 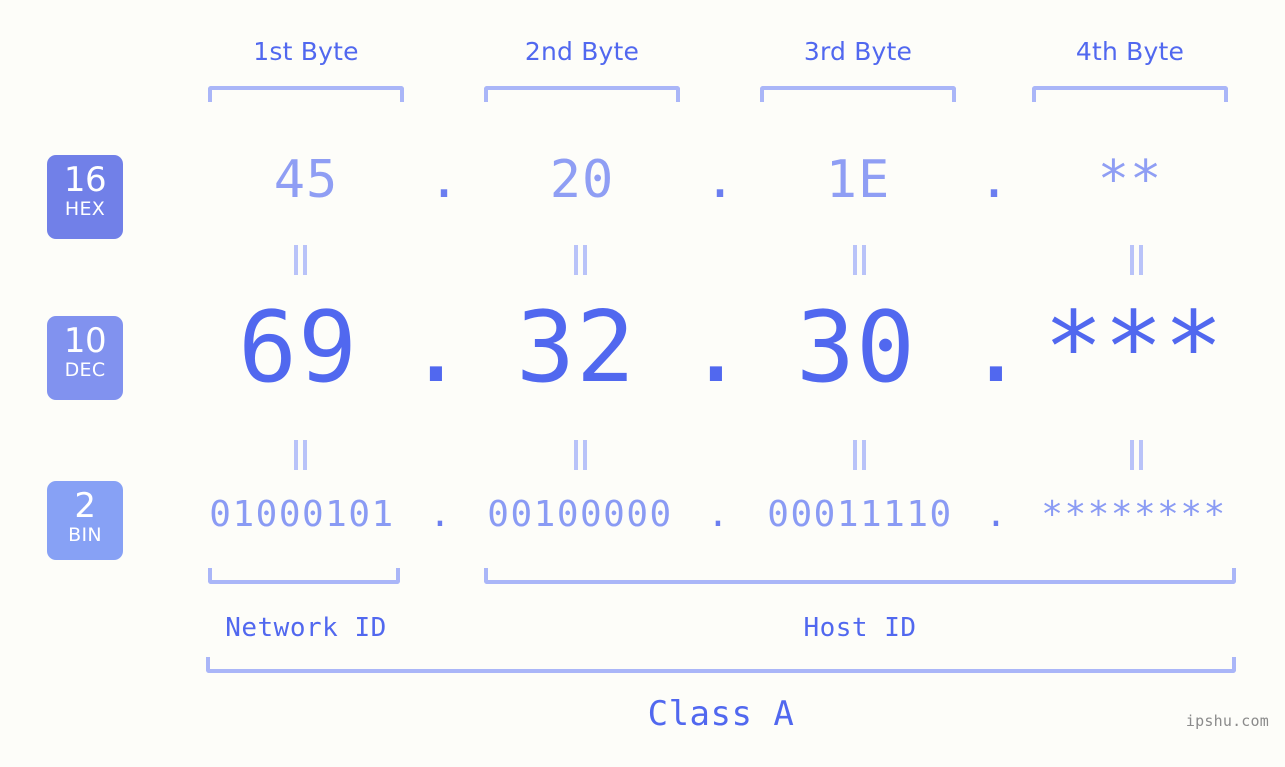 What do you see at coordinates (1133, 348) in the screenshot?
I see `dec-byte-4-value: ***` at bounding box center [1133, 348].